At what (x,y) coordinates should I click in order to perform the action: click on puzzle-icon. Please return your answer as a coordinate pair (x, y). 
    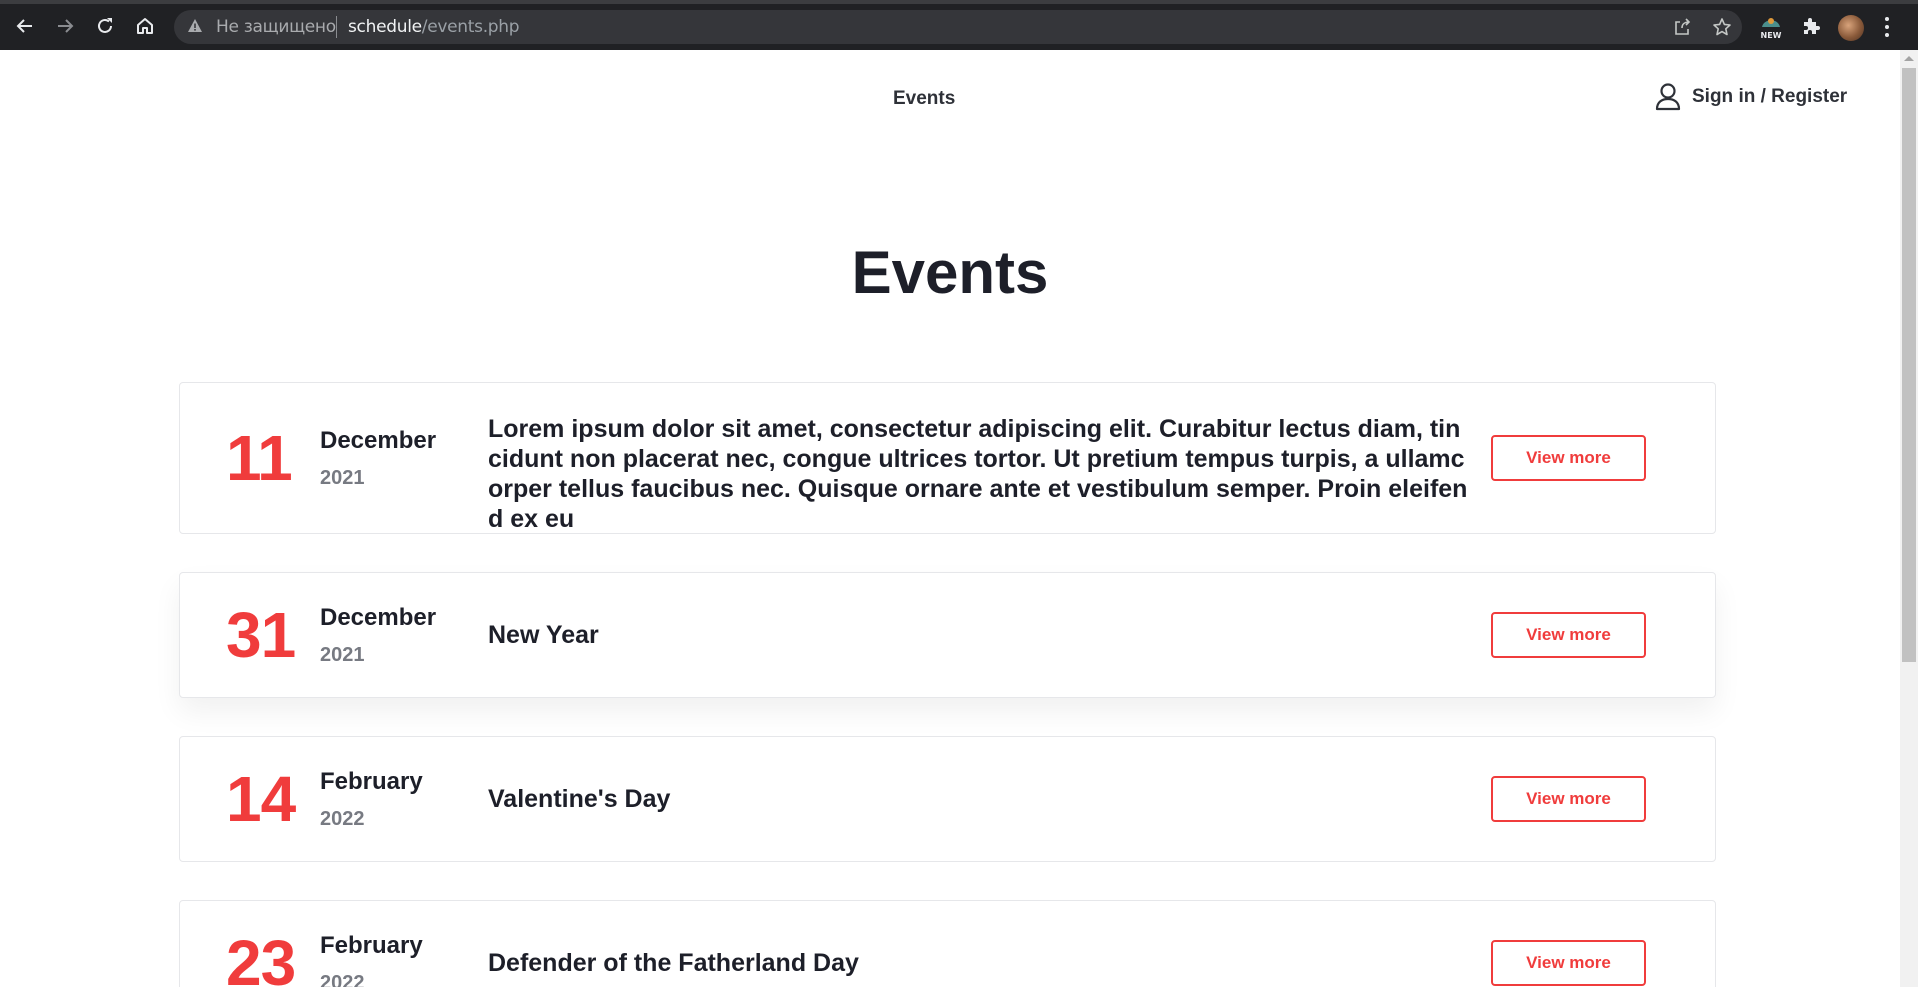
    Looking at the image, I should click on (1811, 27).